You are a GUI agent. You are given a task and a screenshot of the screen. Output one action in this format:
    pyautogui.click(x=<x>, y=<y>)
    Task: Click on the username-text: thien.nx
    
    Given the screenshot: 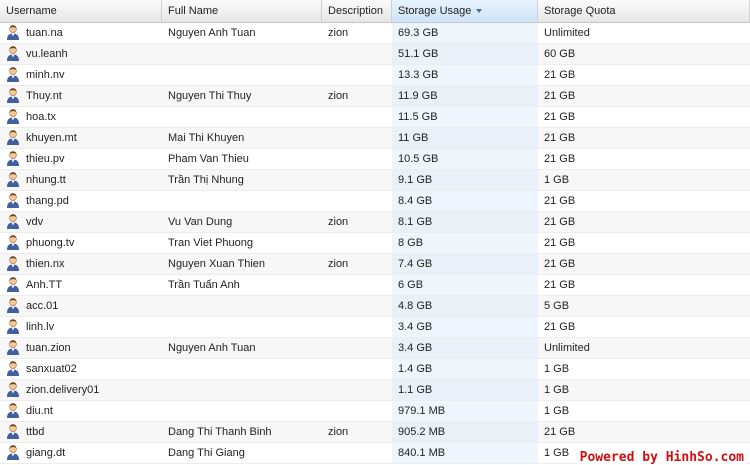 What is the action you would take?
    pyautogui.click(x=45, y=264)
    